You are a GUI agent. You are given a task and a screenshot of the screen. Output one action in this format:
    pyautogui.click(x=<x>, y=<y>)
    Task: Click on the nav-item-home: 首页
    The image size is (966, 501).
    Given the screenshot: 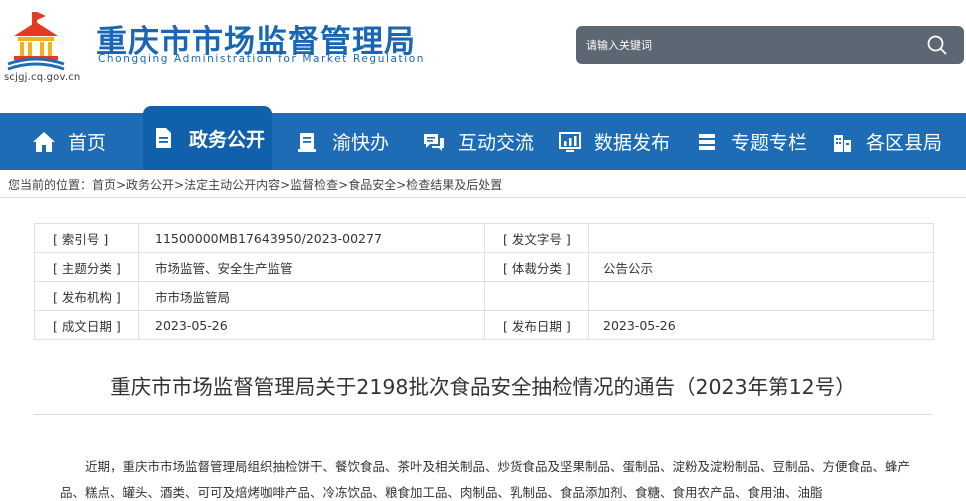 What is the action you would take?
    pyautogui.click(x=69, y=141)
    